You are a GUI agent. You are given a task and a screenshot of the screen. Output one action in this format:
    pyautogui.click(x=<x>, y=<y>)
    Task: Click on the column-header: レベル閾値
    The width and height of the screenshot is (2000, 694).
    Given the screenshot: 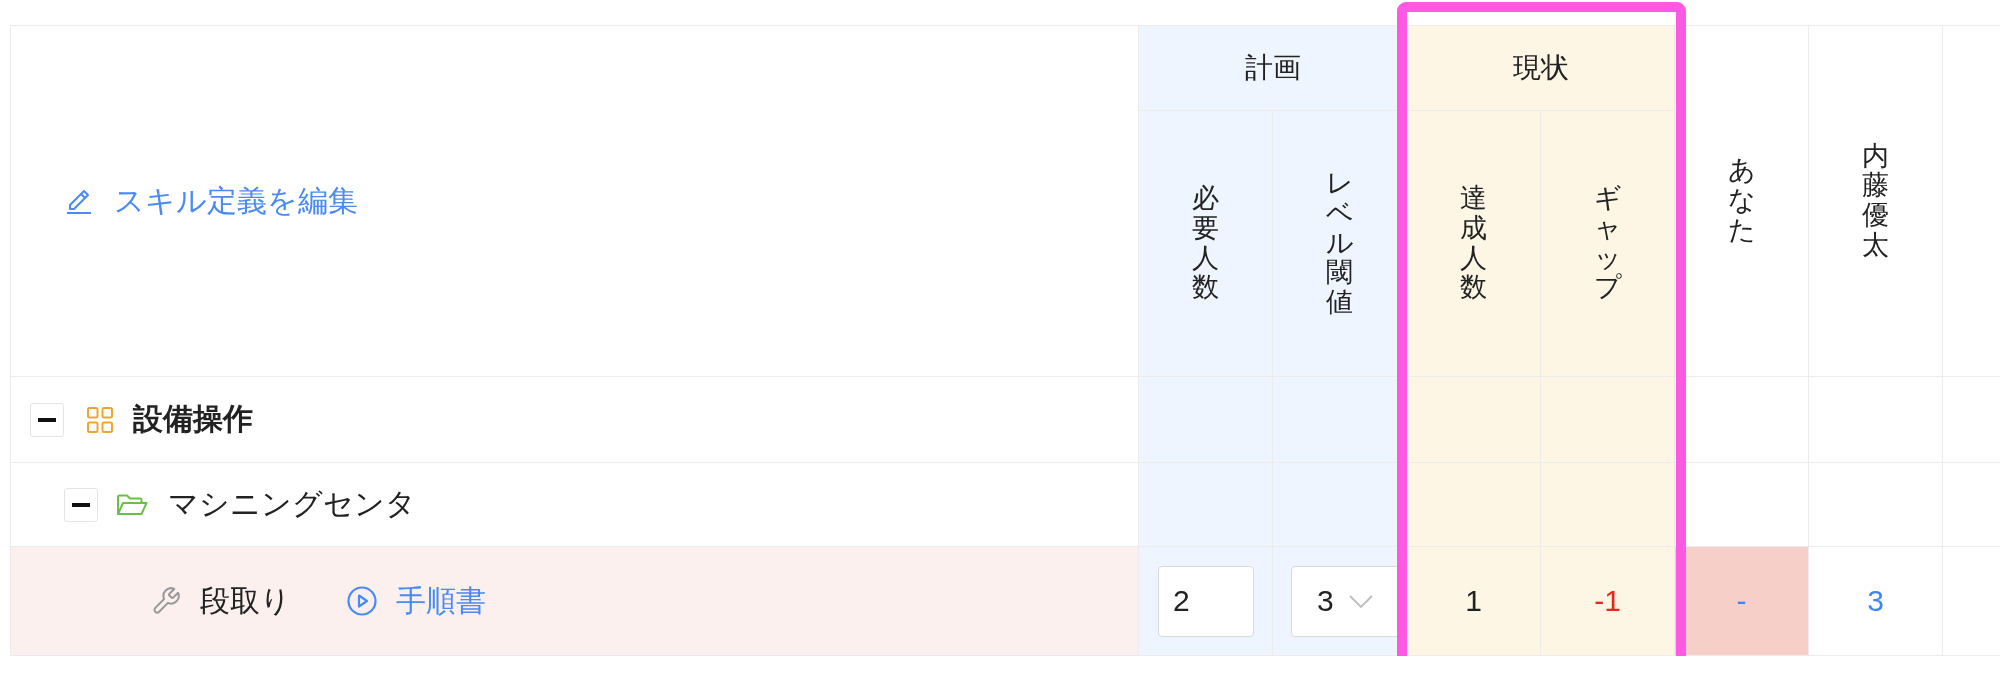 What is the action you would take?
    pyautogui.click(x=1339, y=243)
    